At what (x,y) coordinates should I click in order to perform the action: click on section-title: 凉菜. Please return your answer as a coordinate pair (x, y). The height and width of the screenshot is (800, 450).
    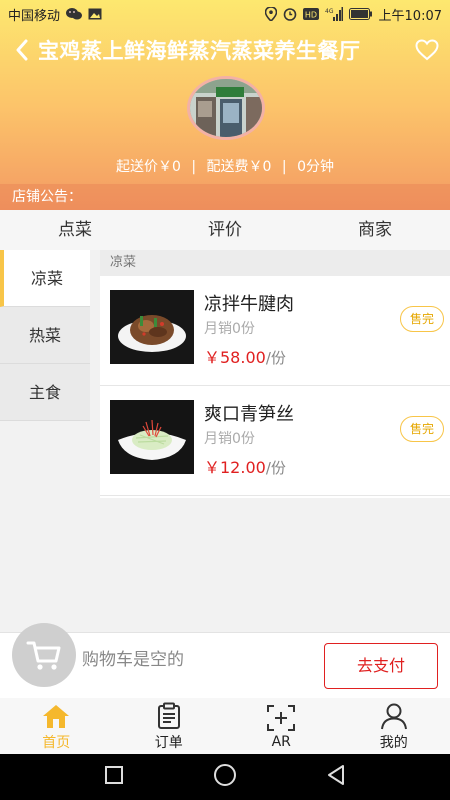
    Looking at the image, I should click on (275, 263).